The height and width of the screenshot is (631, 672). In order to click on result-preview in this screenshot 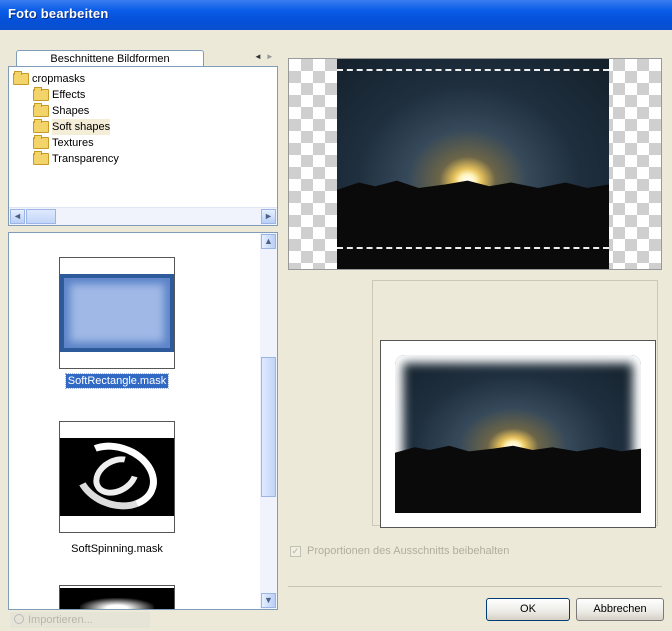, I will do `click(518, 434)`.